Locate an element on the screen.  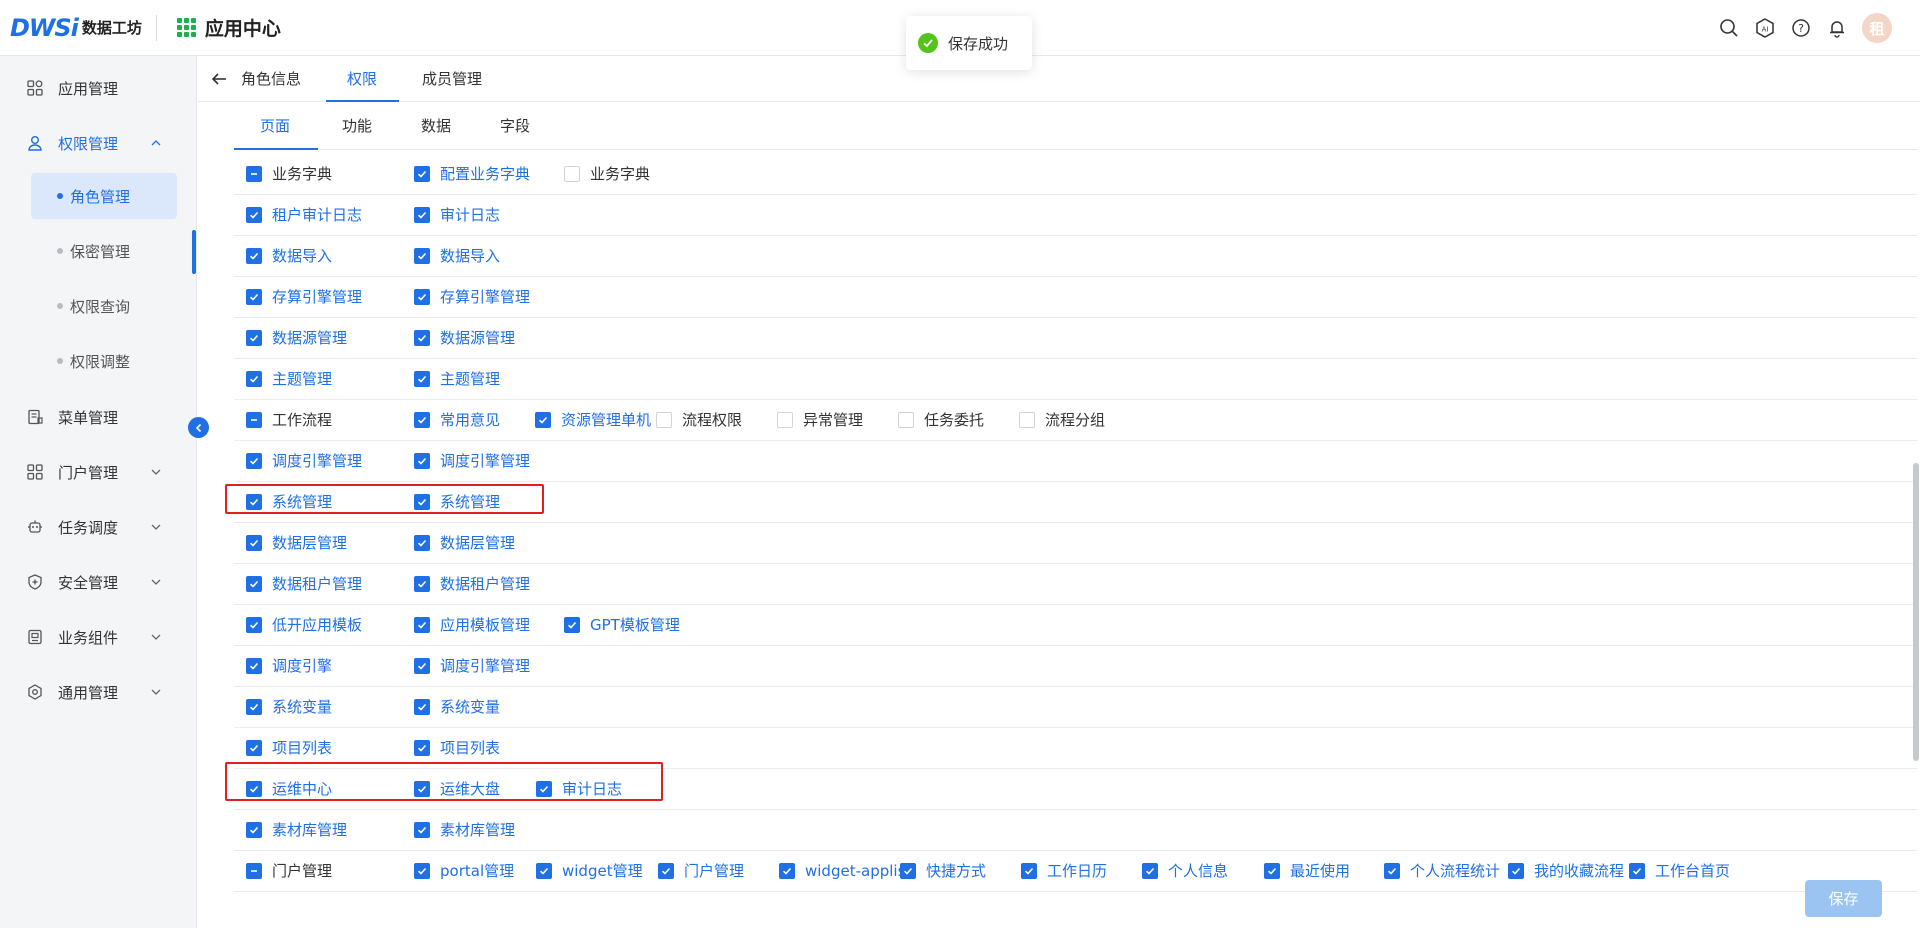
parent-label: 调度引擎管理 is located at coordinates (317, 461).